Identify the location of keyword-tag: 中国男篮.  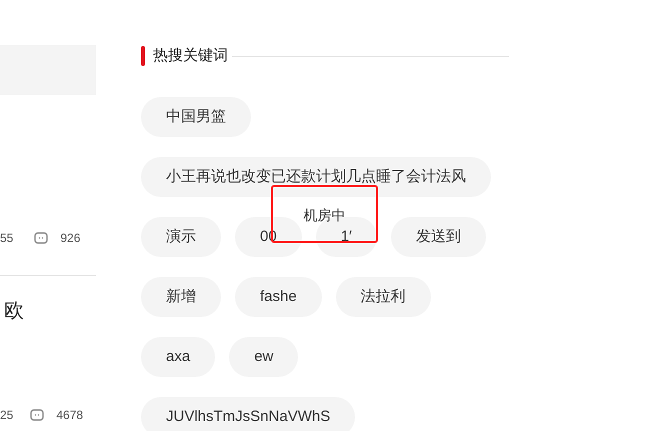
(196, 117).